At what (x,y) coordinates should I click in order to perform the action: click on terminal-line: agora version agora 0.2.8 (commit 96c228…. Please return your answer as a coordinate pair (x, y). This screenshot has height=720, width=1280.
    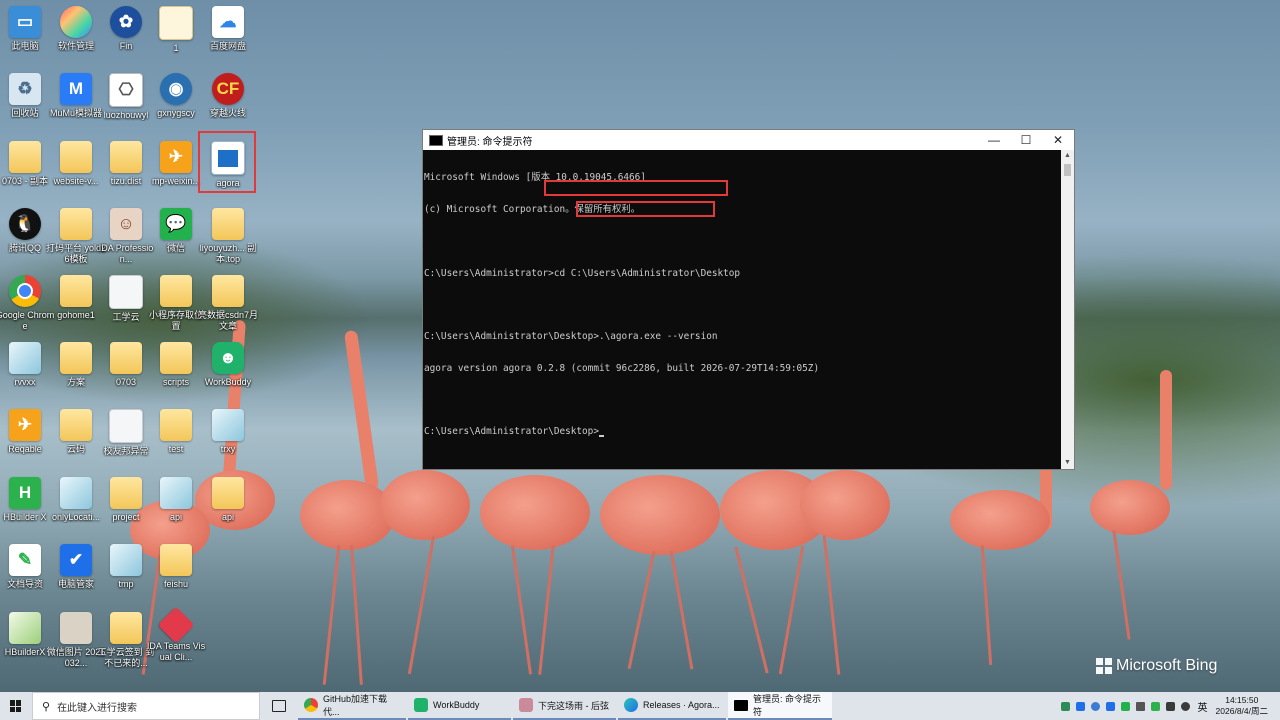
    Looking at the image, I should click on (622, 368).